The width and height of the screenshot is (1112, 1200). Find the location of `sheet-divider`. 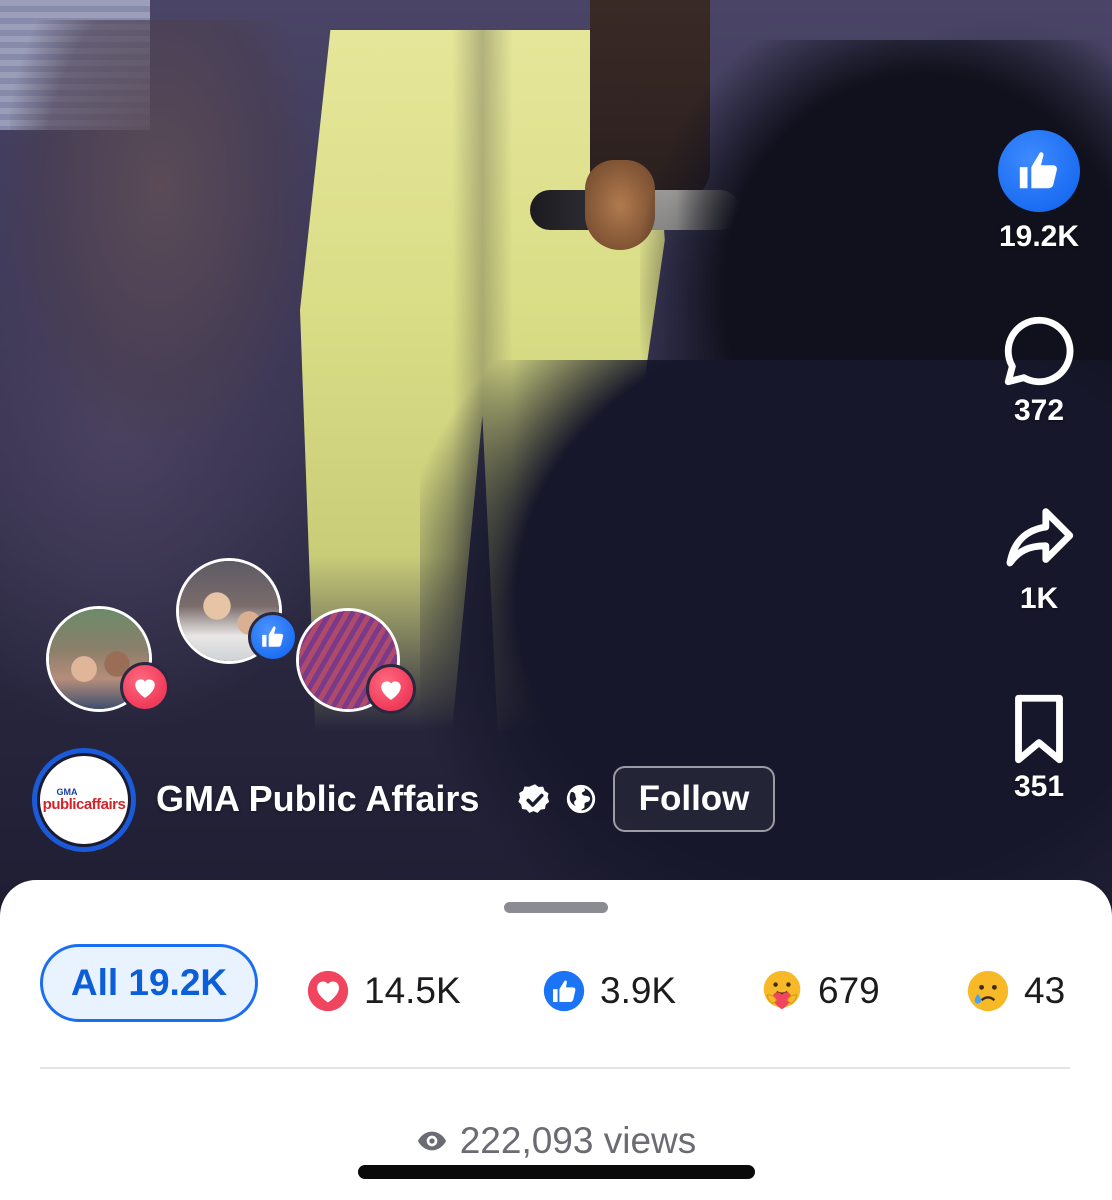

sheet-divider is located at coordinates (555, 1068).